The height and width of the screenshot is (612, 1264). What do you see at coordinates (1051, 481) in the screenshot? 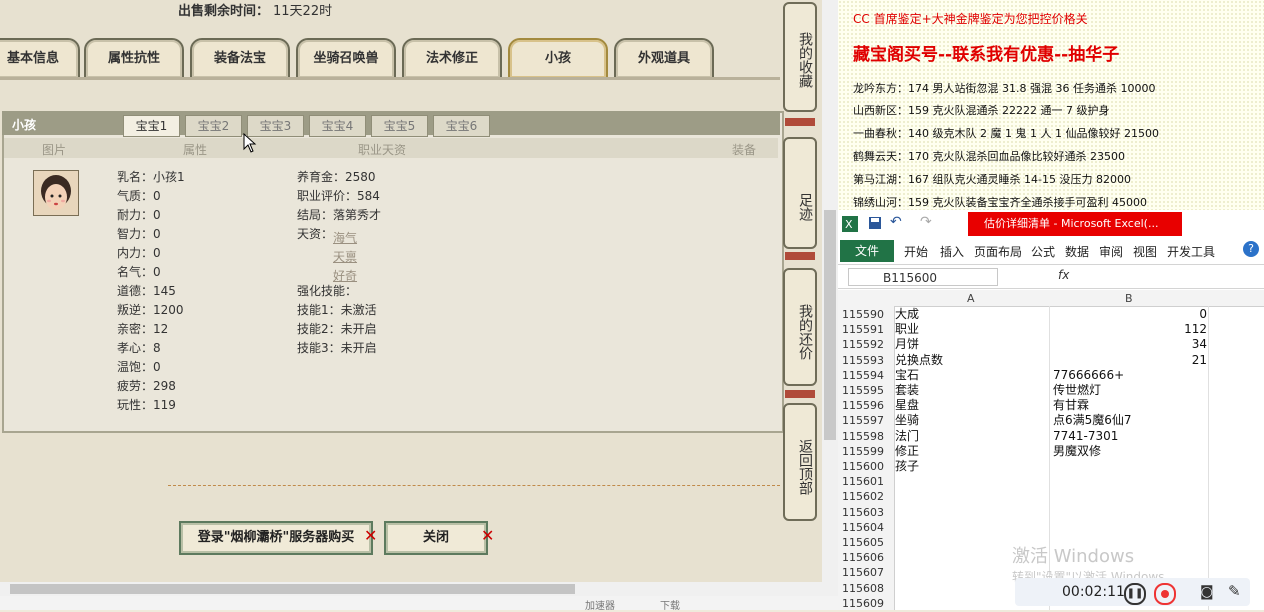
I see `table-row: 115601` at bounding box center [1051, 481].